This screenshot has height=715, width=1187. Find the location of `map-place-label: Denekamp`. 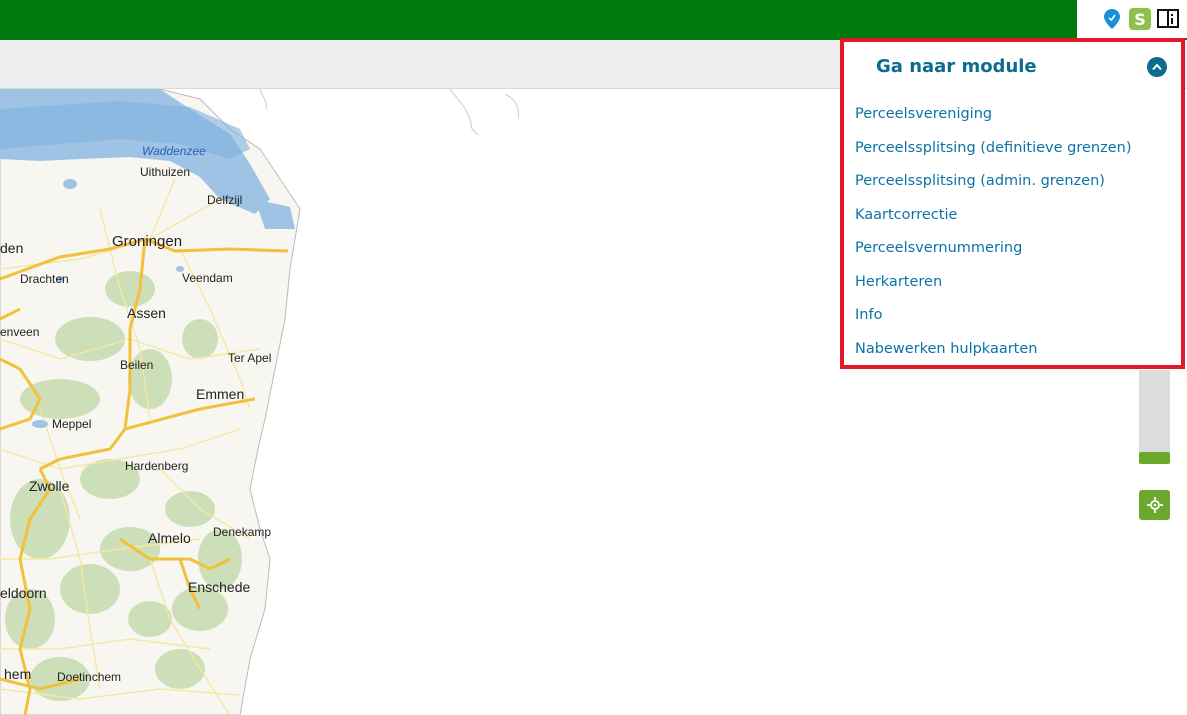

map-place-label: Denekamp is located at coordinates (242, 532).